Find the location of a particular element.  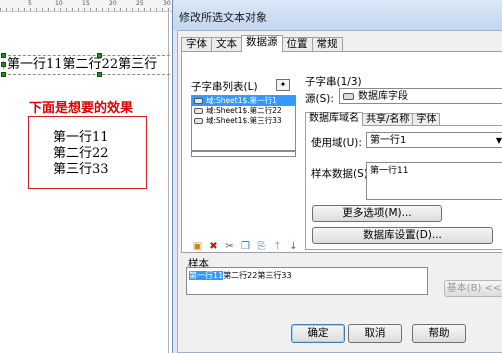

list-item-label: 域:Sheet1$.第一行1 is located at coordinates (241, 100).